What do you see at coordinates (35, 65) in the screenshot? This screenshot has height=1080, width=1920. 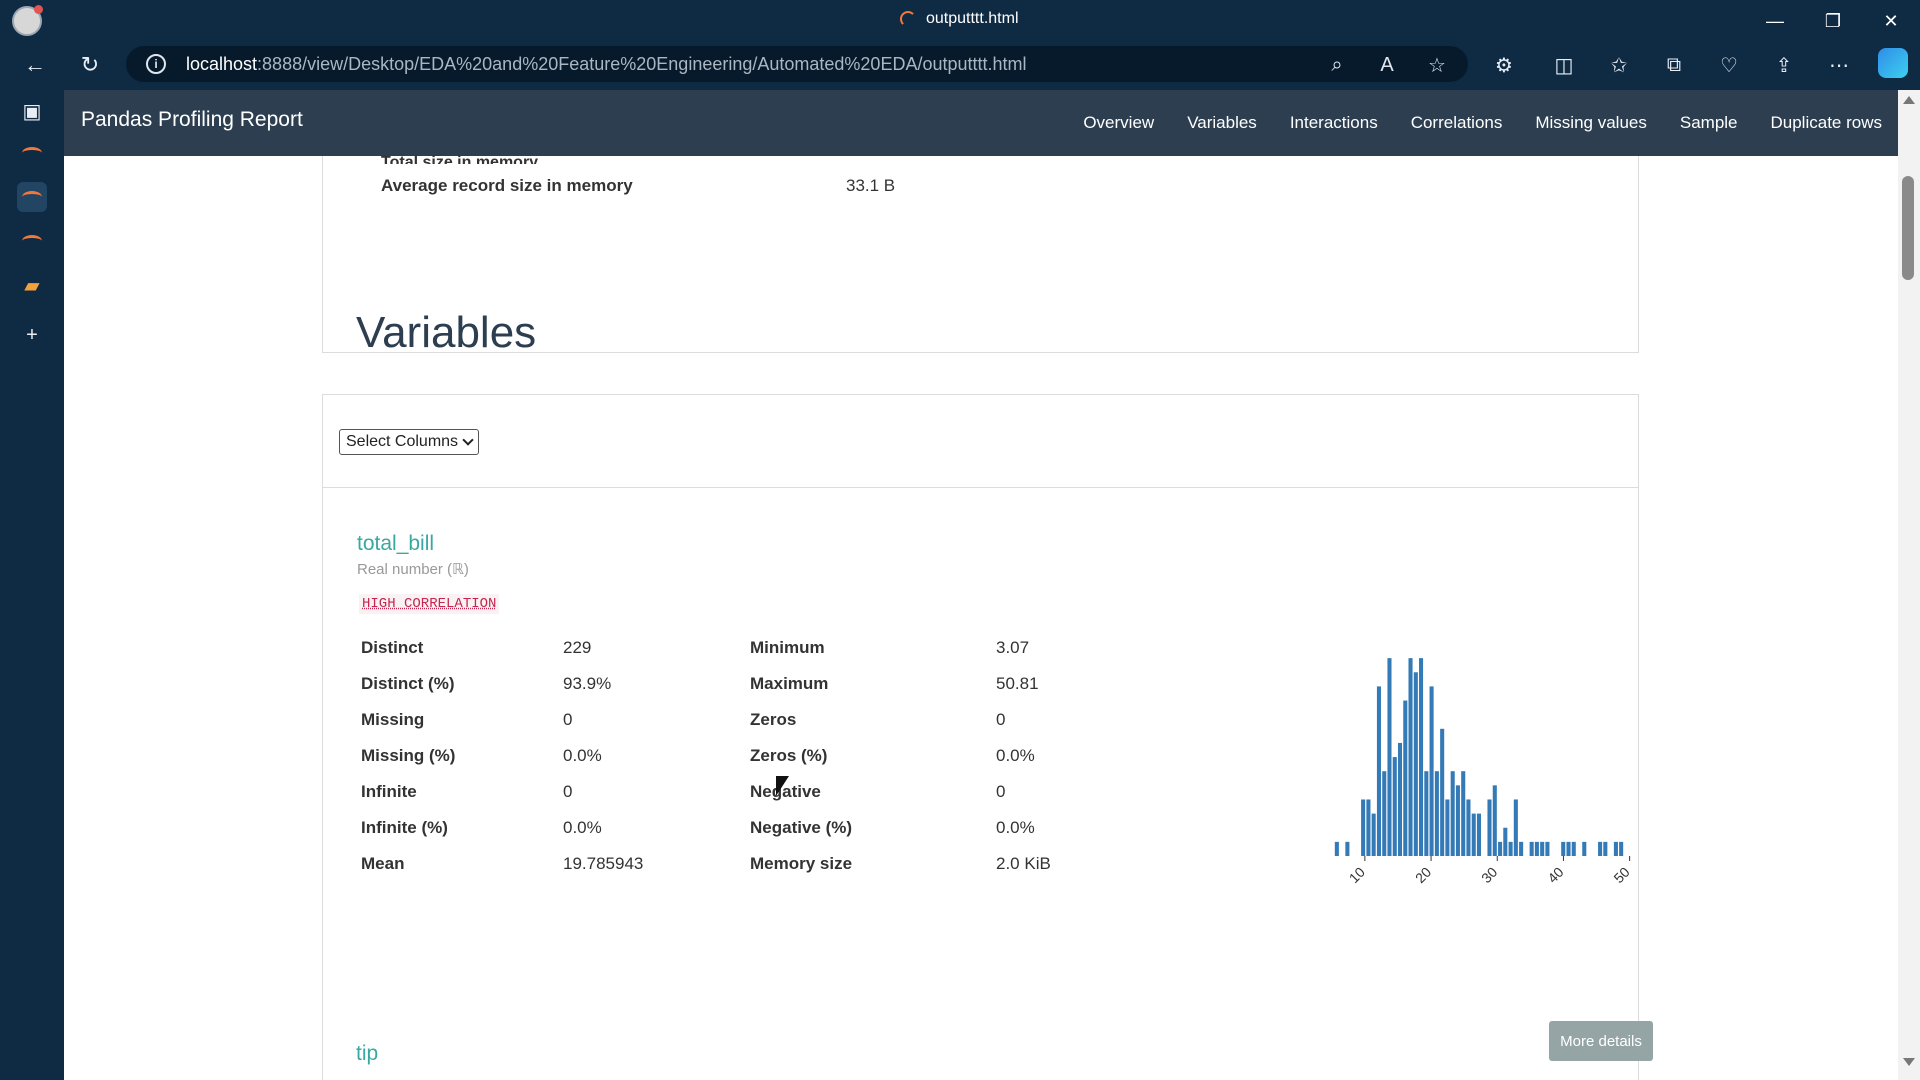 I see `back-button: ←` at bounding box center [35, 65].